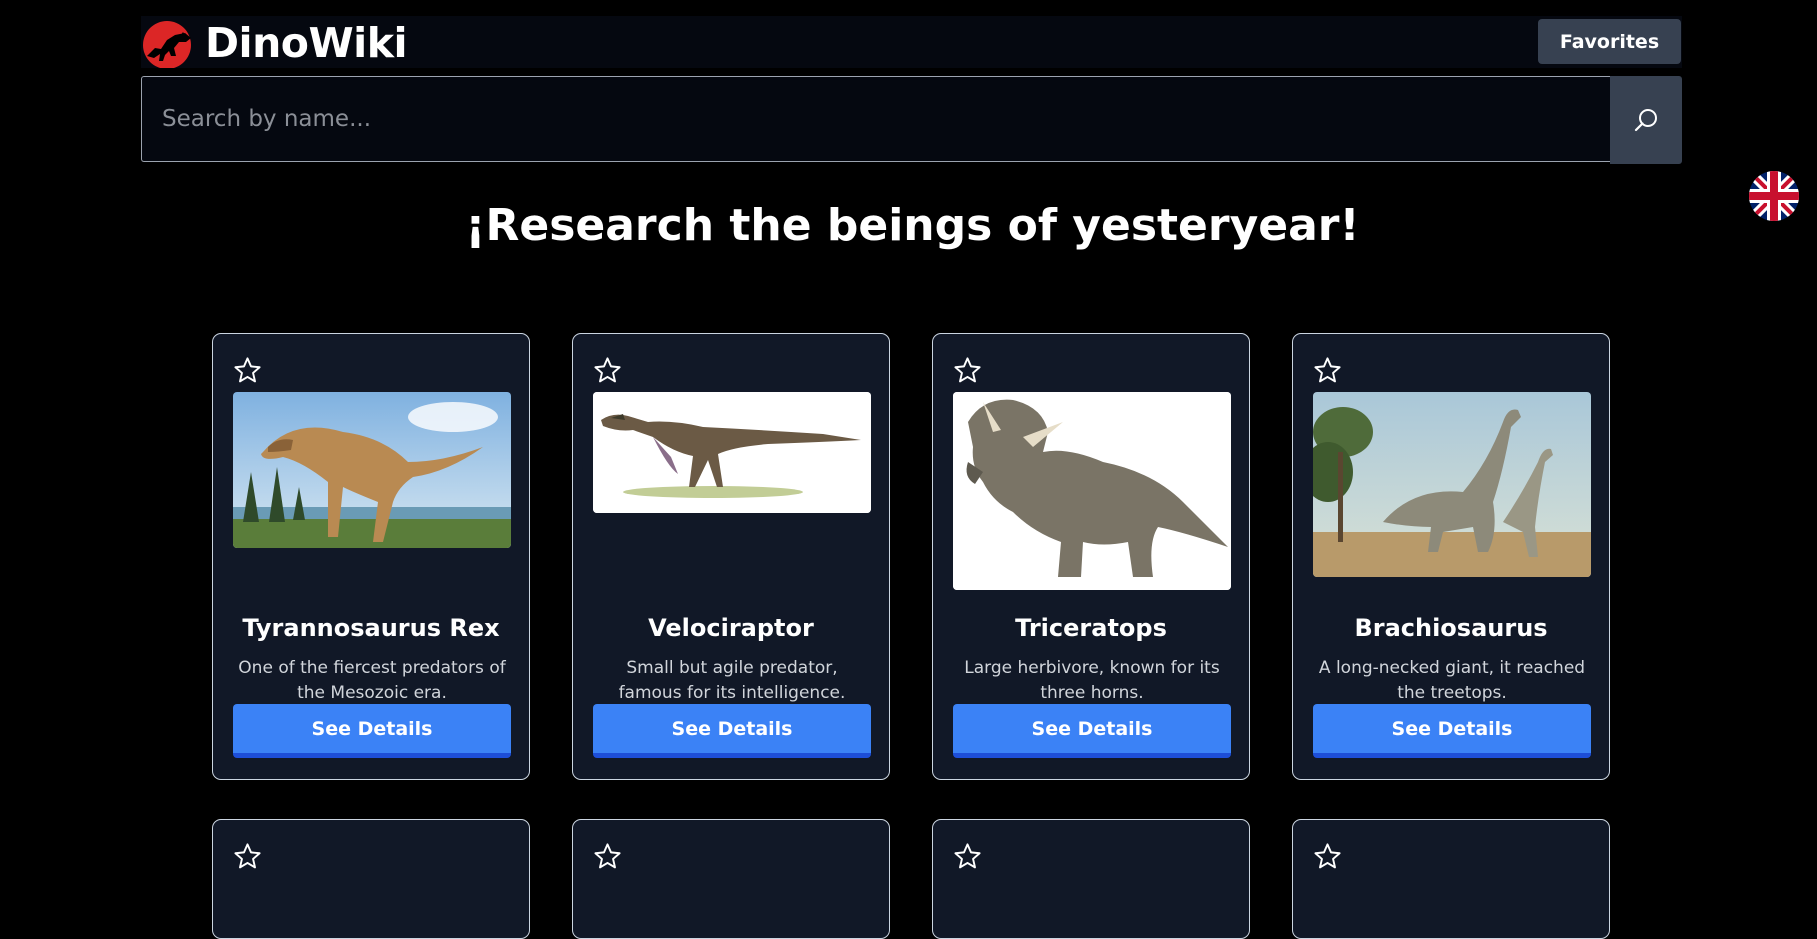 The image size is (1817, 939). I want to click on search-input, so click(875, 119).